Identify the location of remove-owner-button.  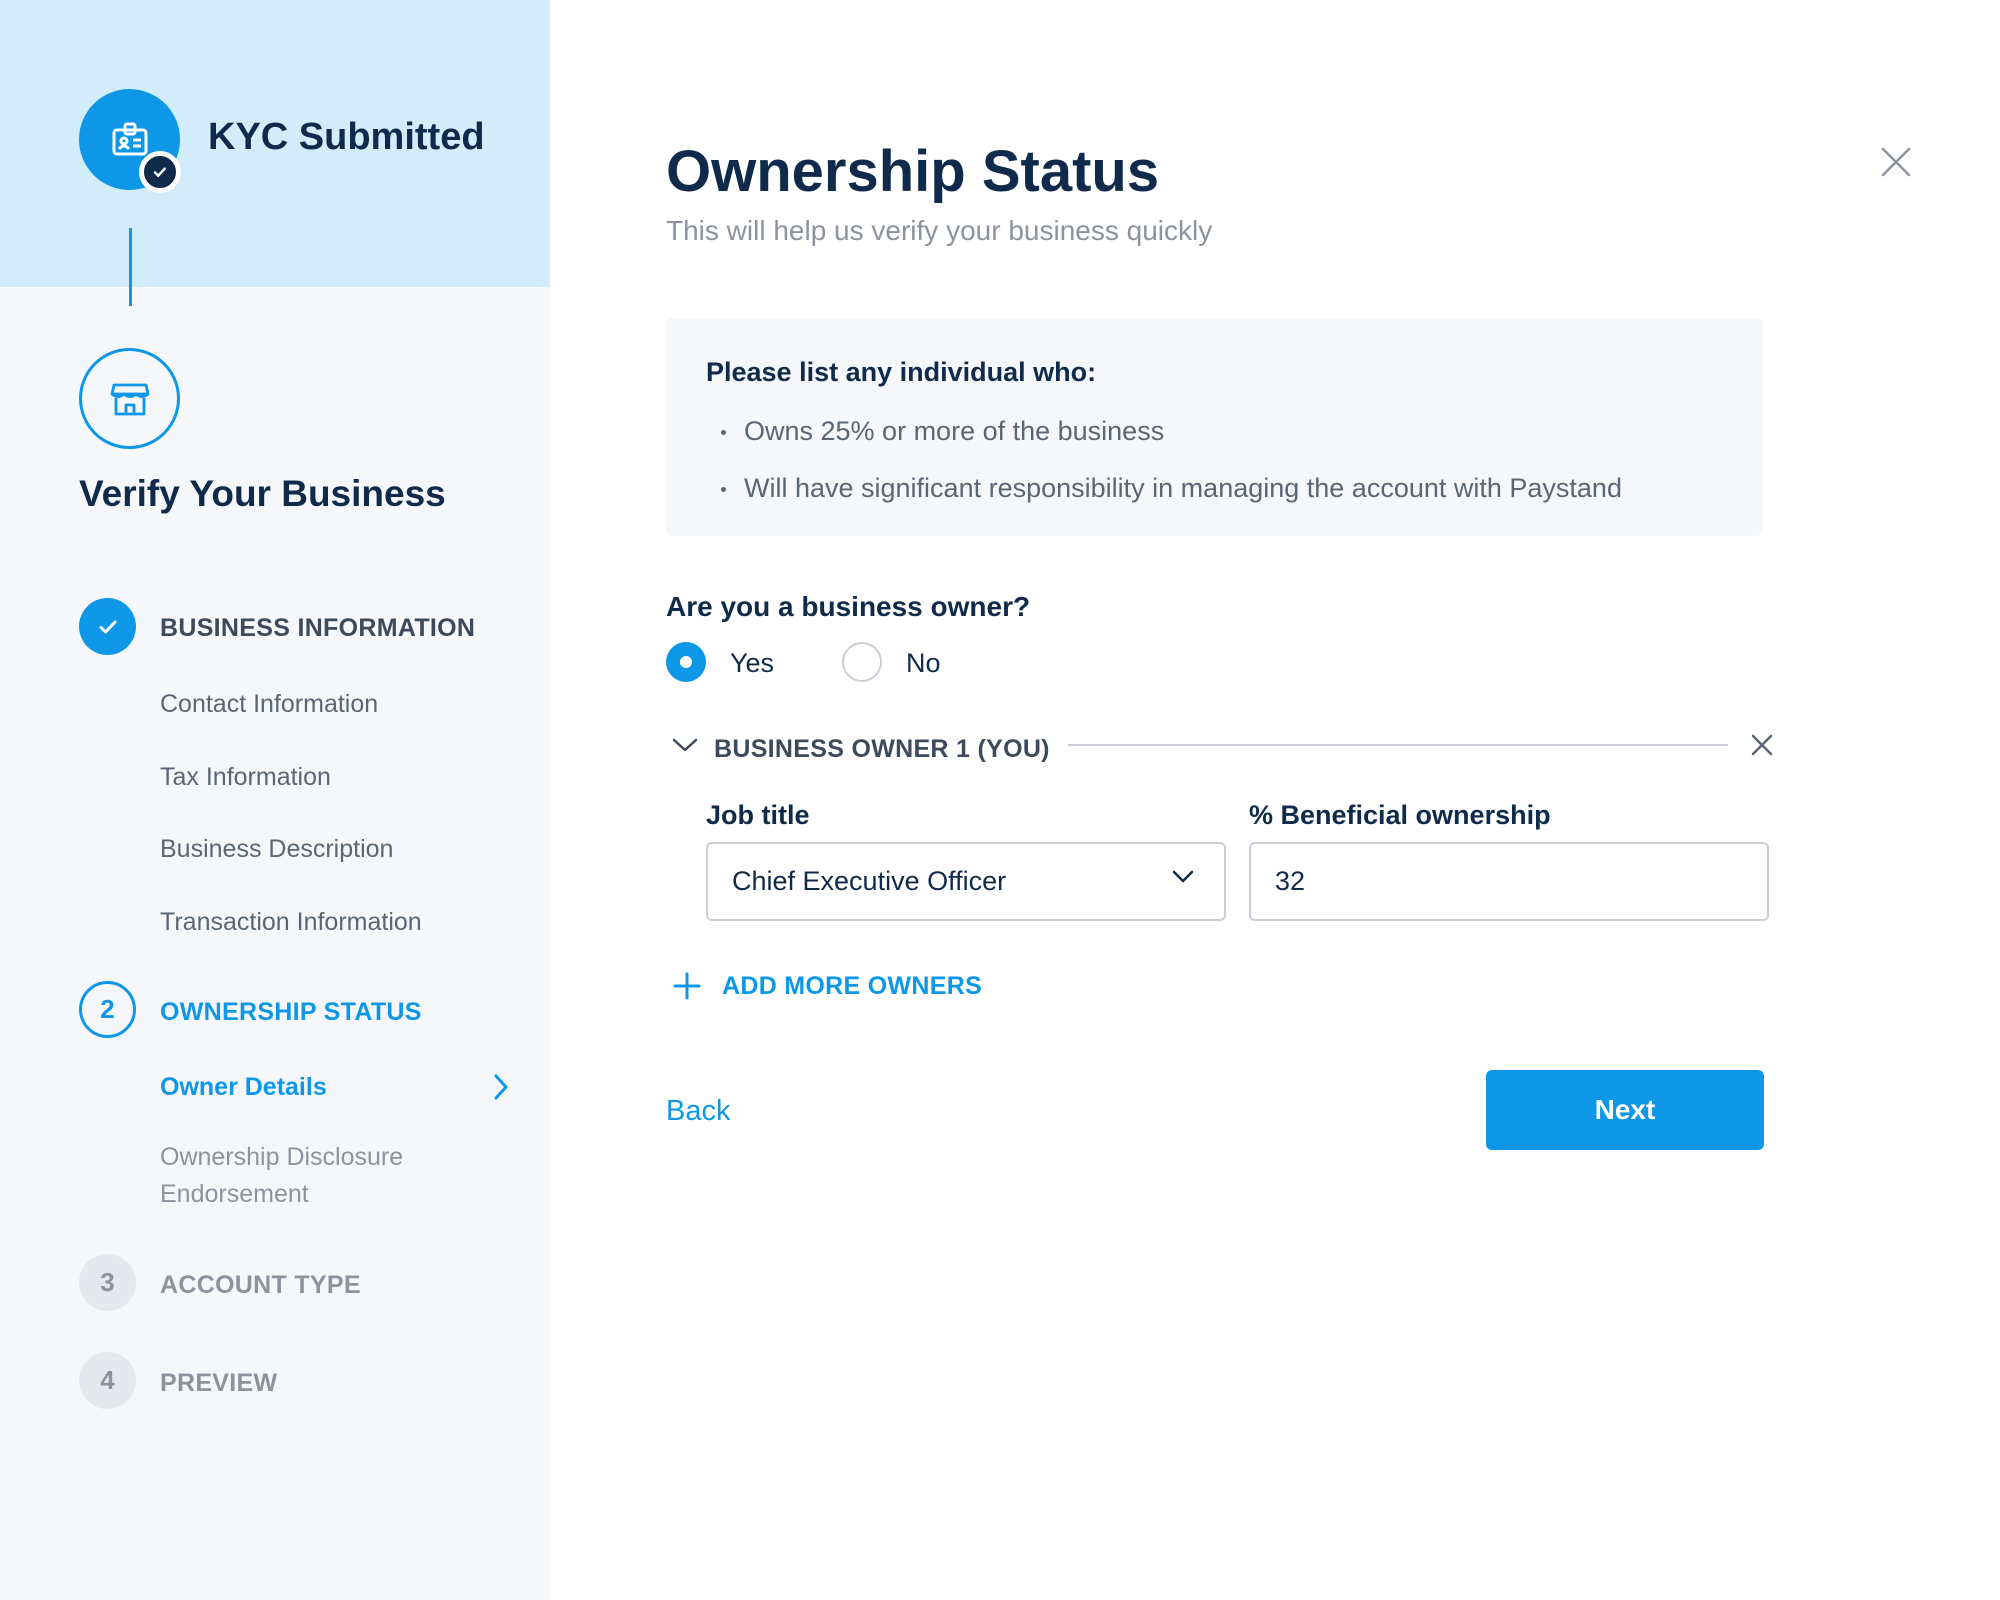
(1762, 745).